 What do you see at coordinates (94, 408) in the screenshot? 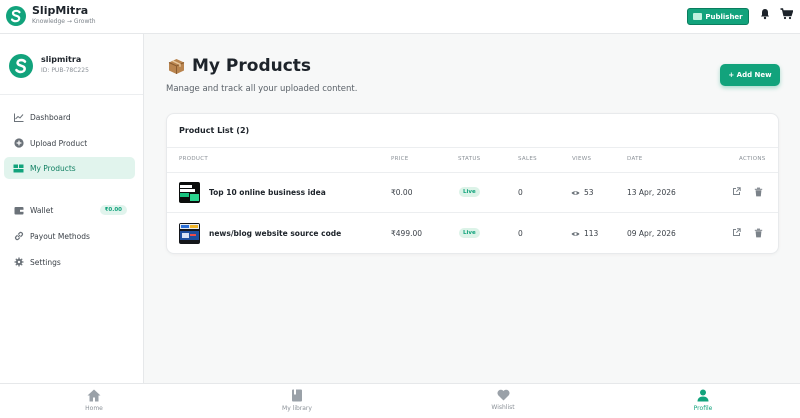
I see `bottom-nav-label: Home` at bounding box center [94, 408].